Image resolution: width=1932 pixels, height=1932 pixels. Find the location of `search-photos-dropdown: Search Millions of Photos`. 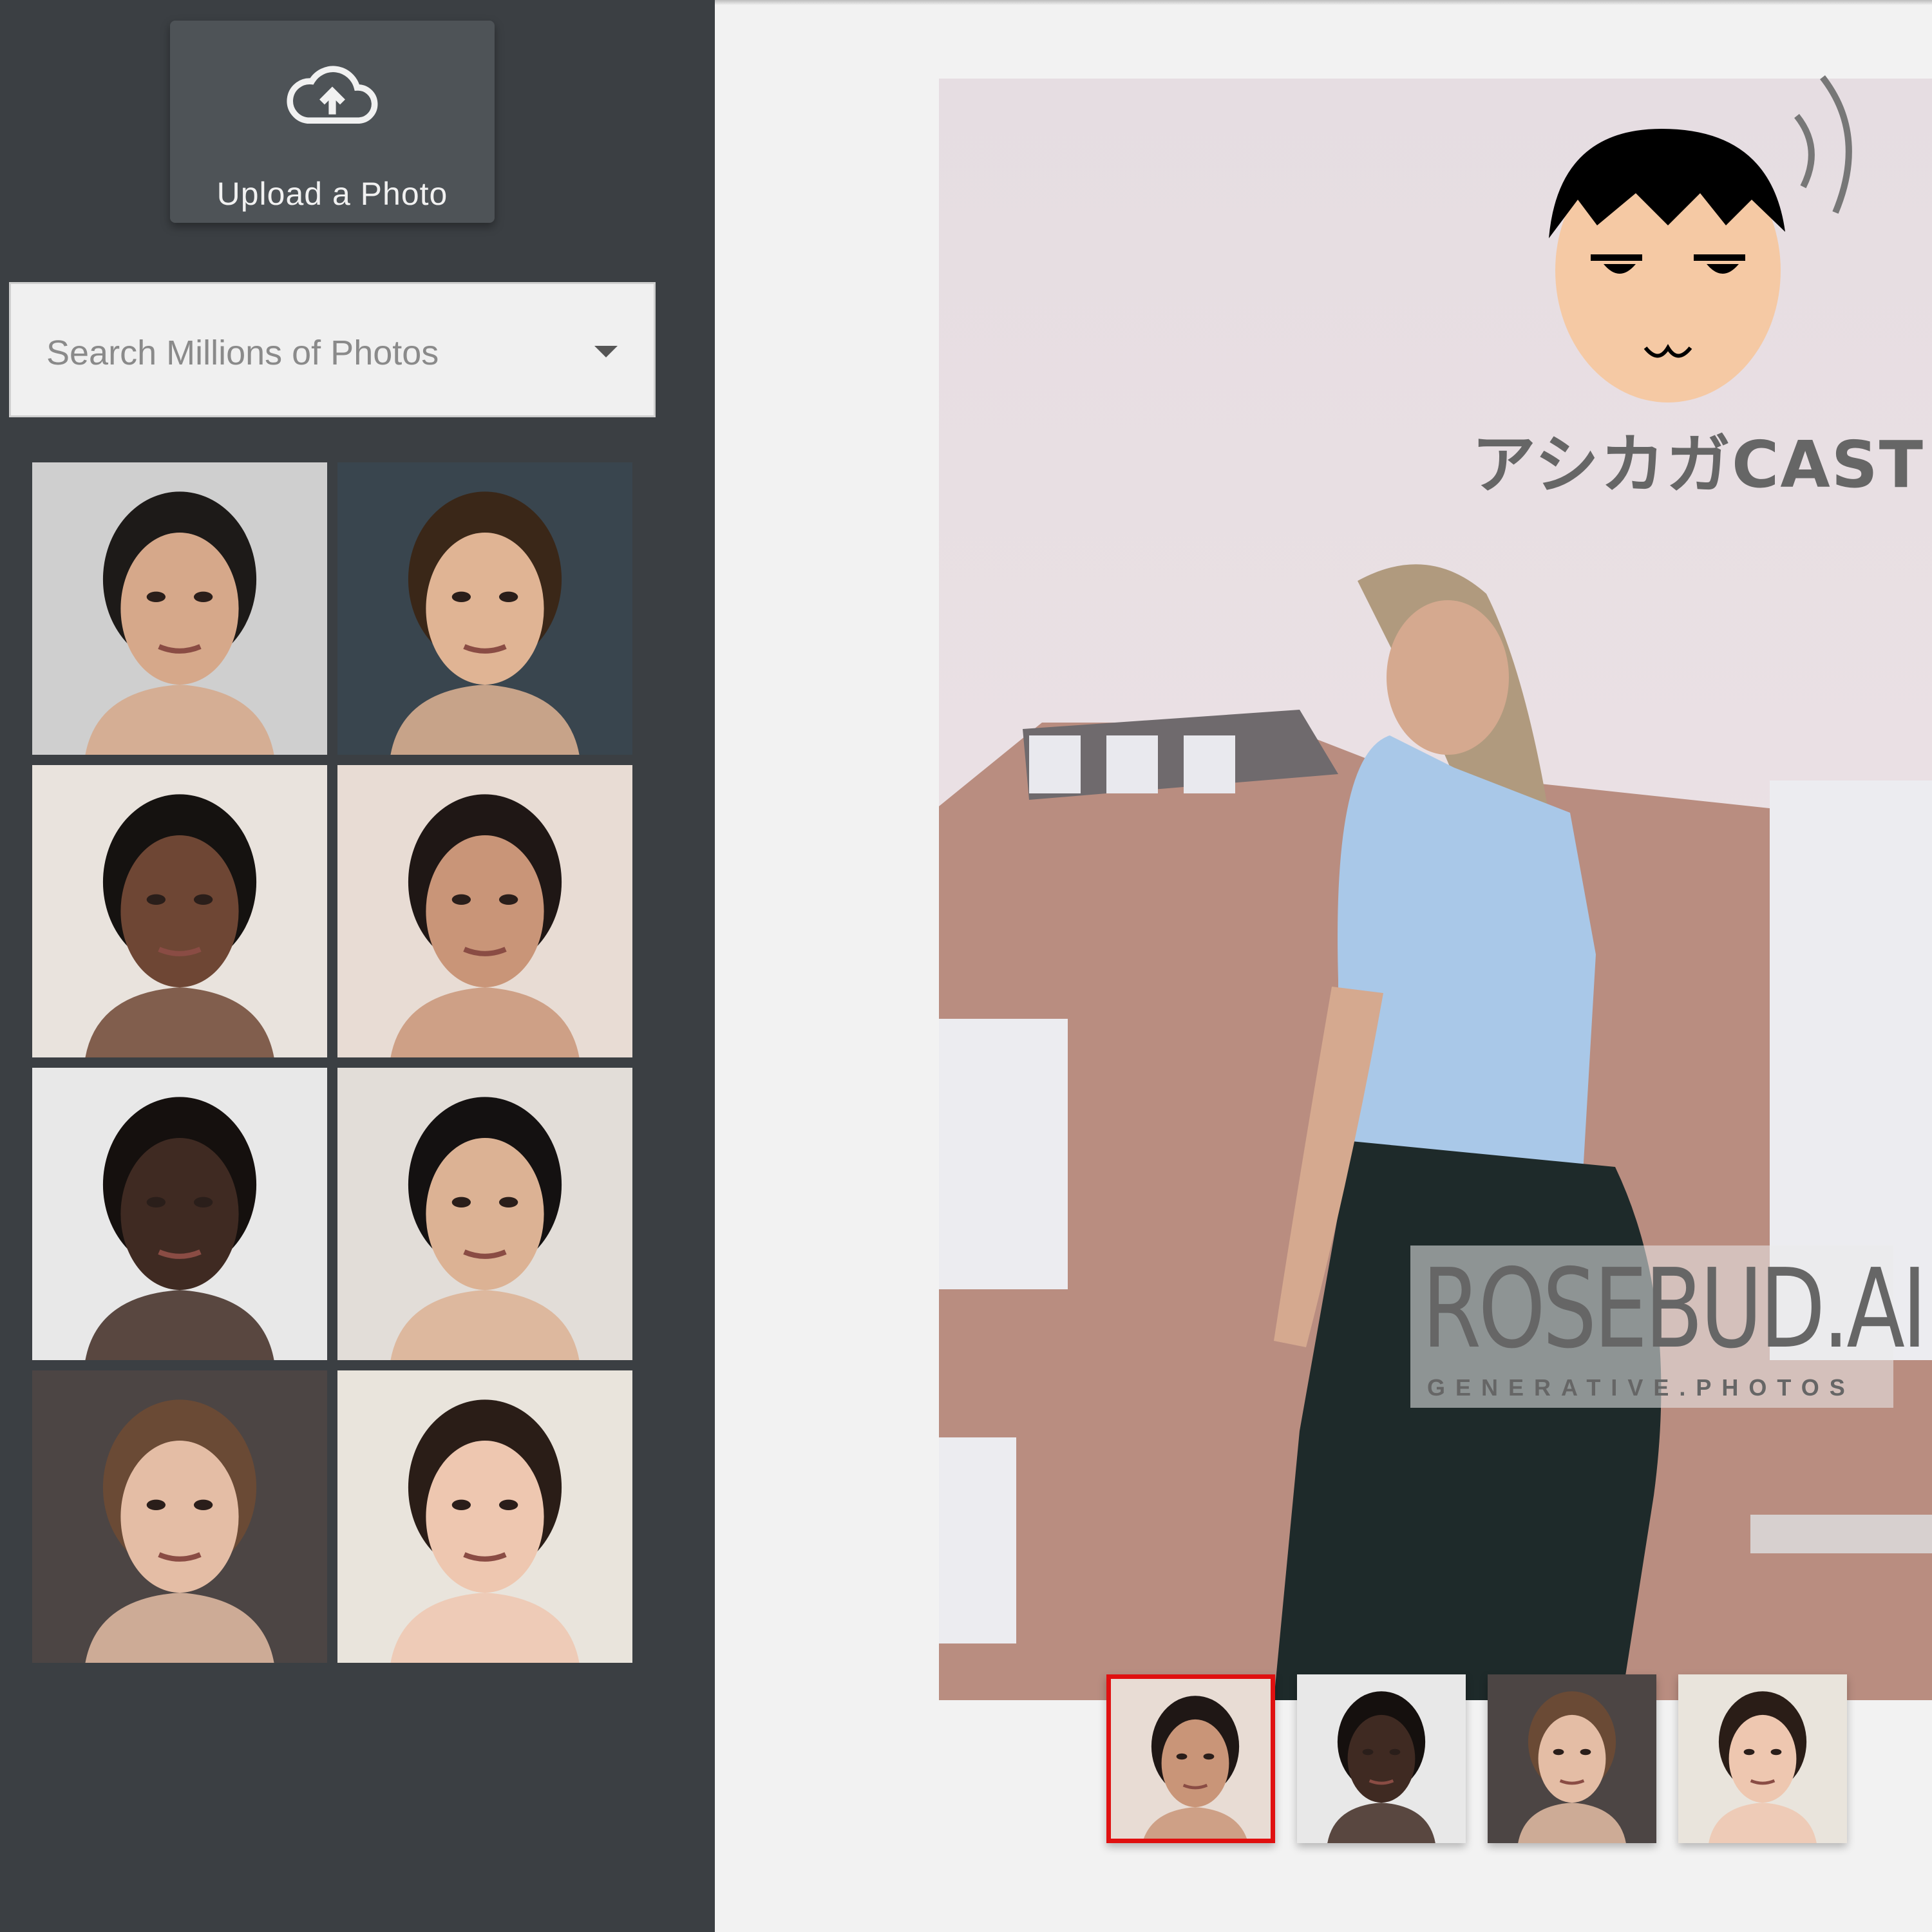

search-photos-dropdown: Search Millions of Photos is located at coordinates (333, 350).